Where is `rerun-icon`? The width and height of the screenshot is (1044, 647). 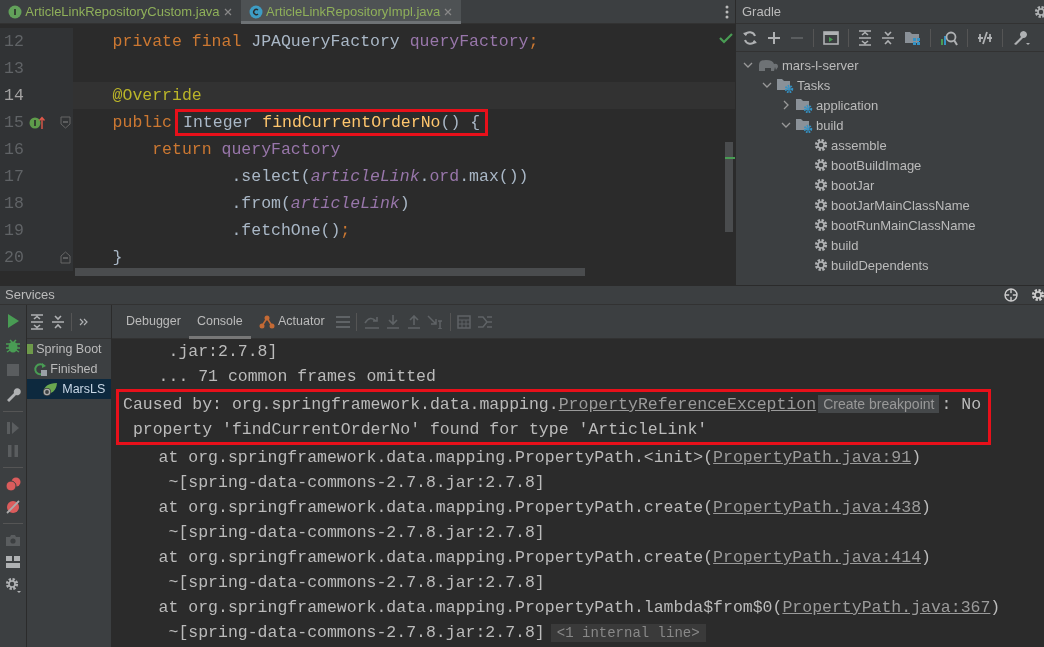
rerun-icon is located at coordinates (40, 369).